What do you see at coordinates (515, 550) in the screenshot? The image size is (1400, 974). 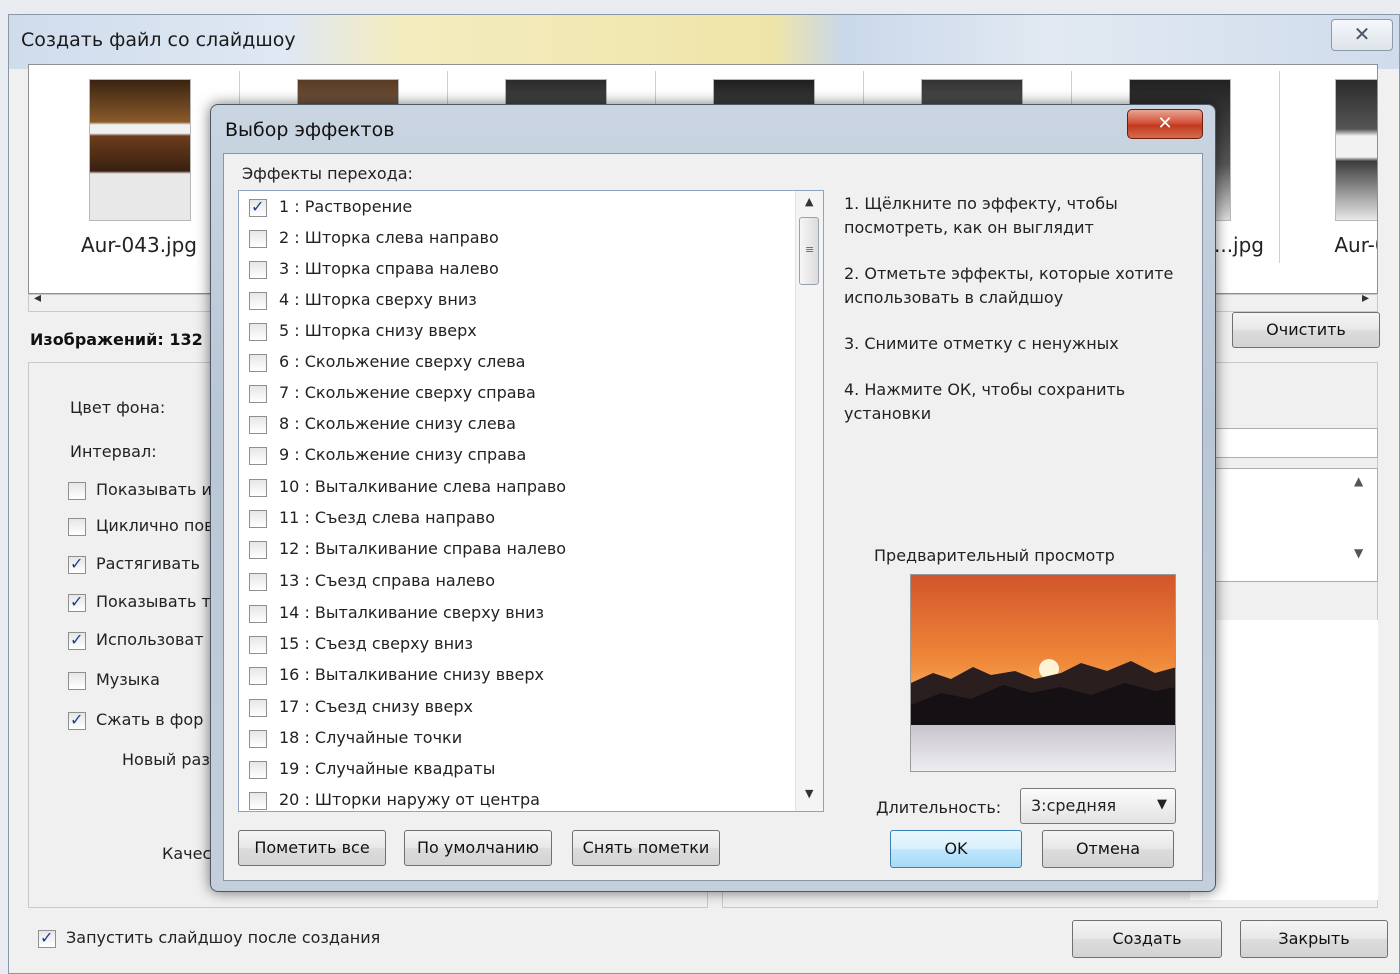 I see `effect-item: 12 : Выталкивание справа налево` at bounding box center [515, 550].